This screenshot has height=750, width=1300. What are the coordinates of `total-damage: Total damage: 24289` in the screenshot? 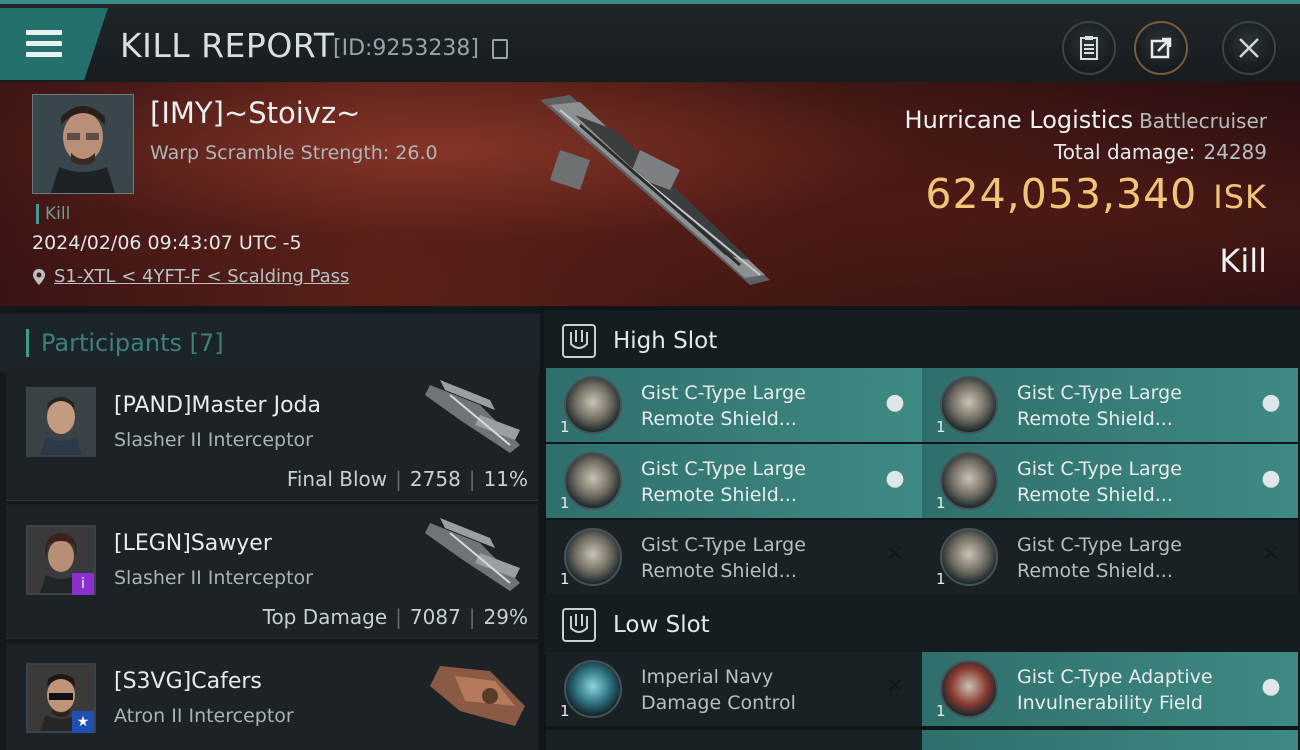 It's located at (1160, 152).